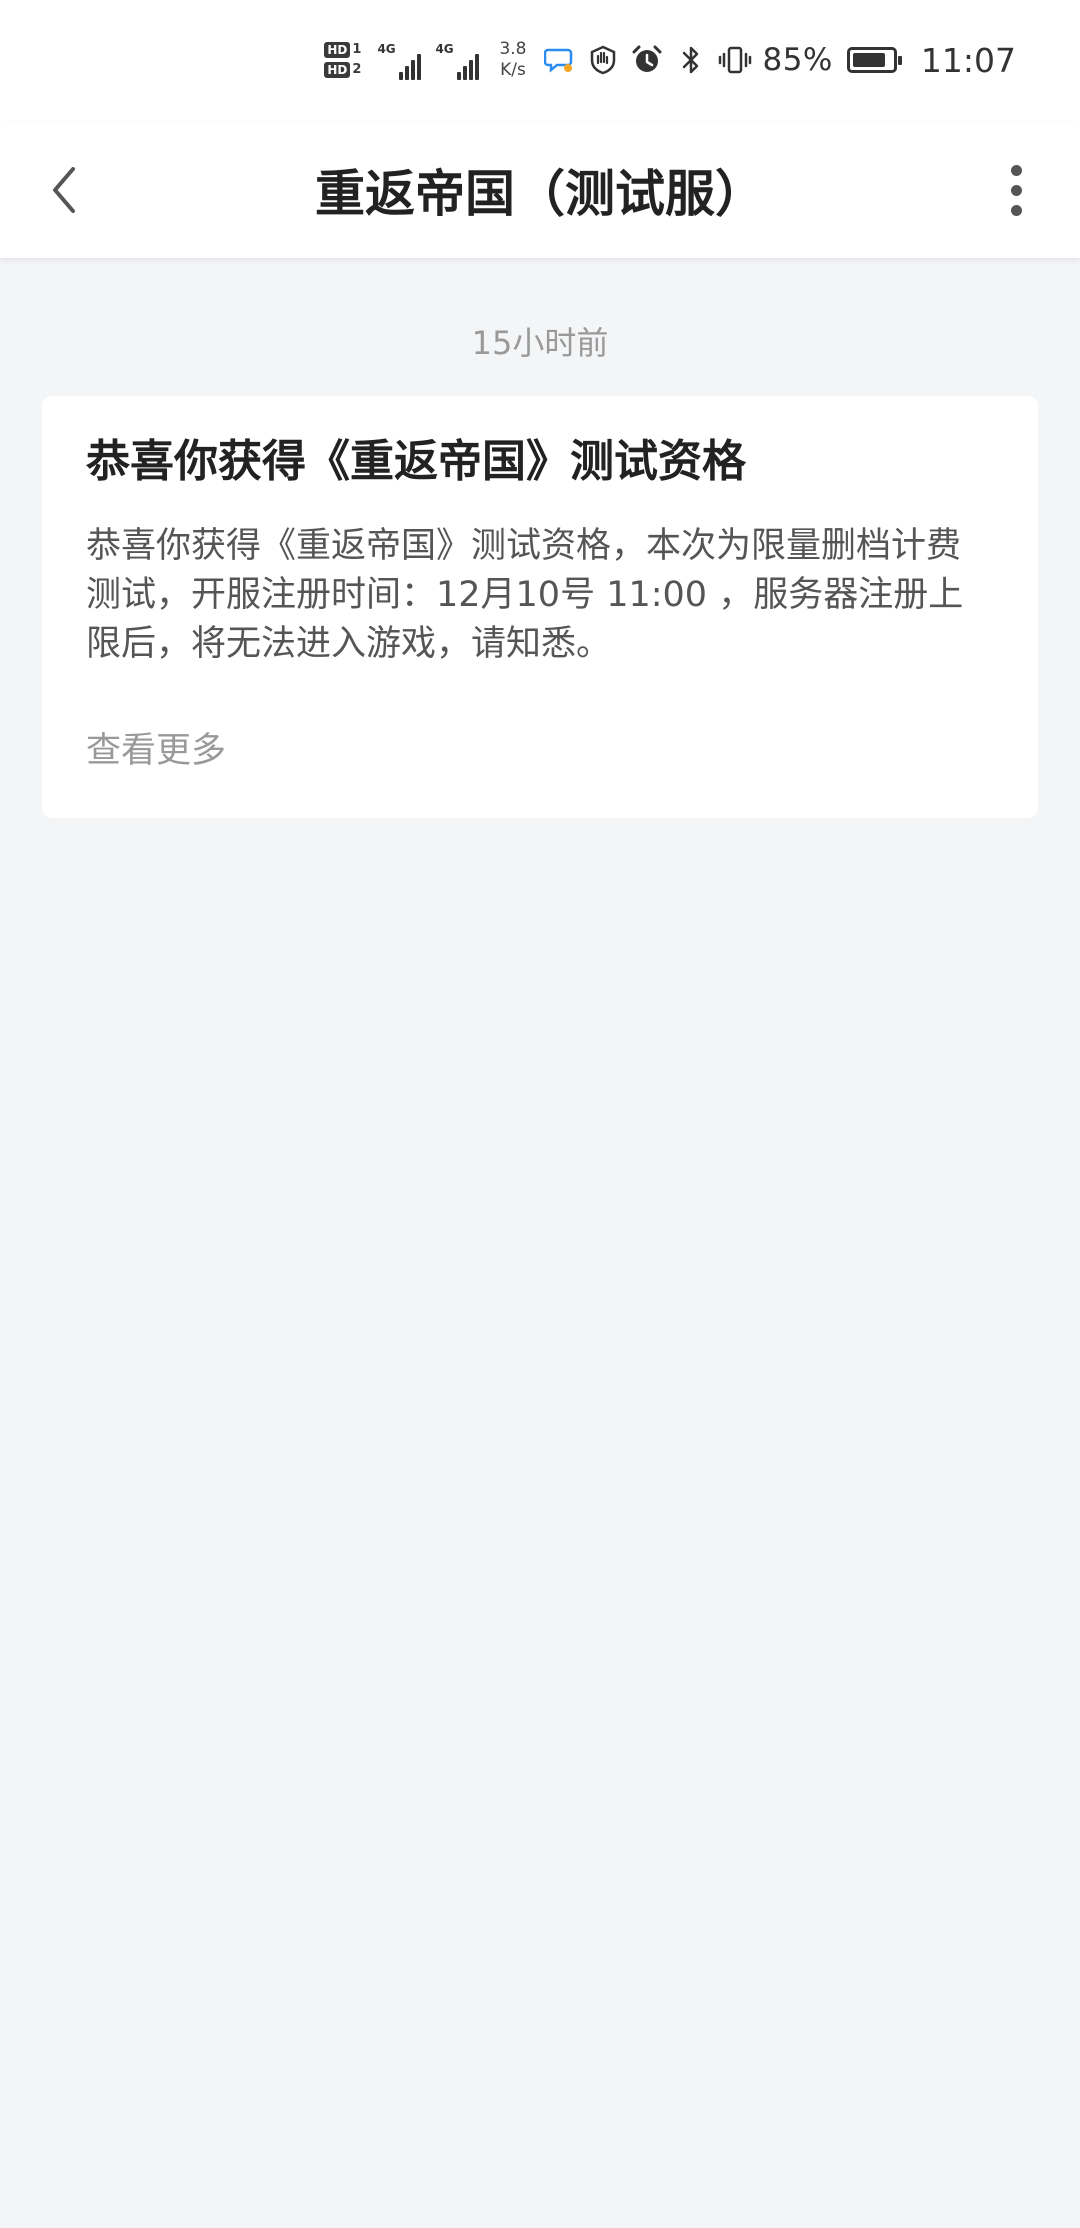 This screenshot has width=1080, height=2228. Describe the element at coordinates (540, 343) in the screenshot. I see `message-timestamp: 15小时前` at that location.